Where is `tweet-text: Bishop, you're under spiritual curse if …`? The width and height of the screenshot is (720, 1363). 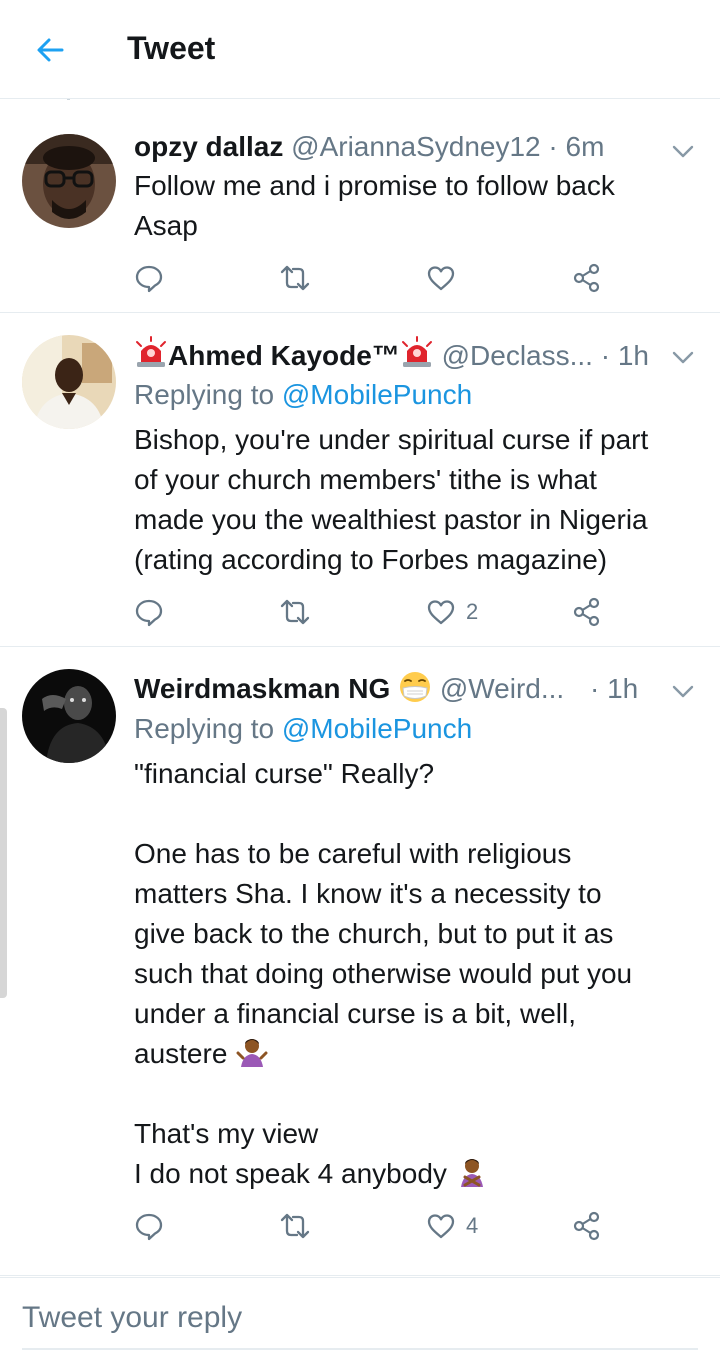 tweet-text: Bishop, you're under spiritual curse if … is located at coordinates (417, 500).